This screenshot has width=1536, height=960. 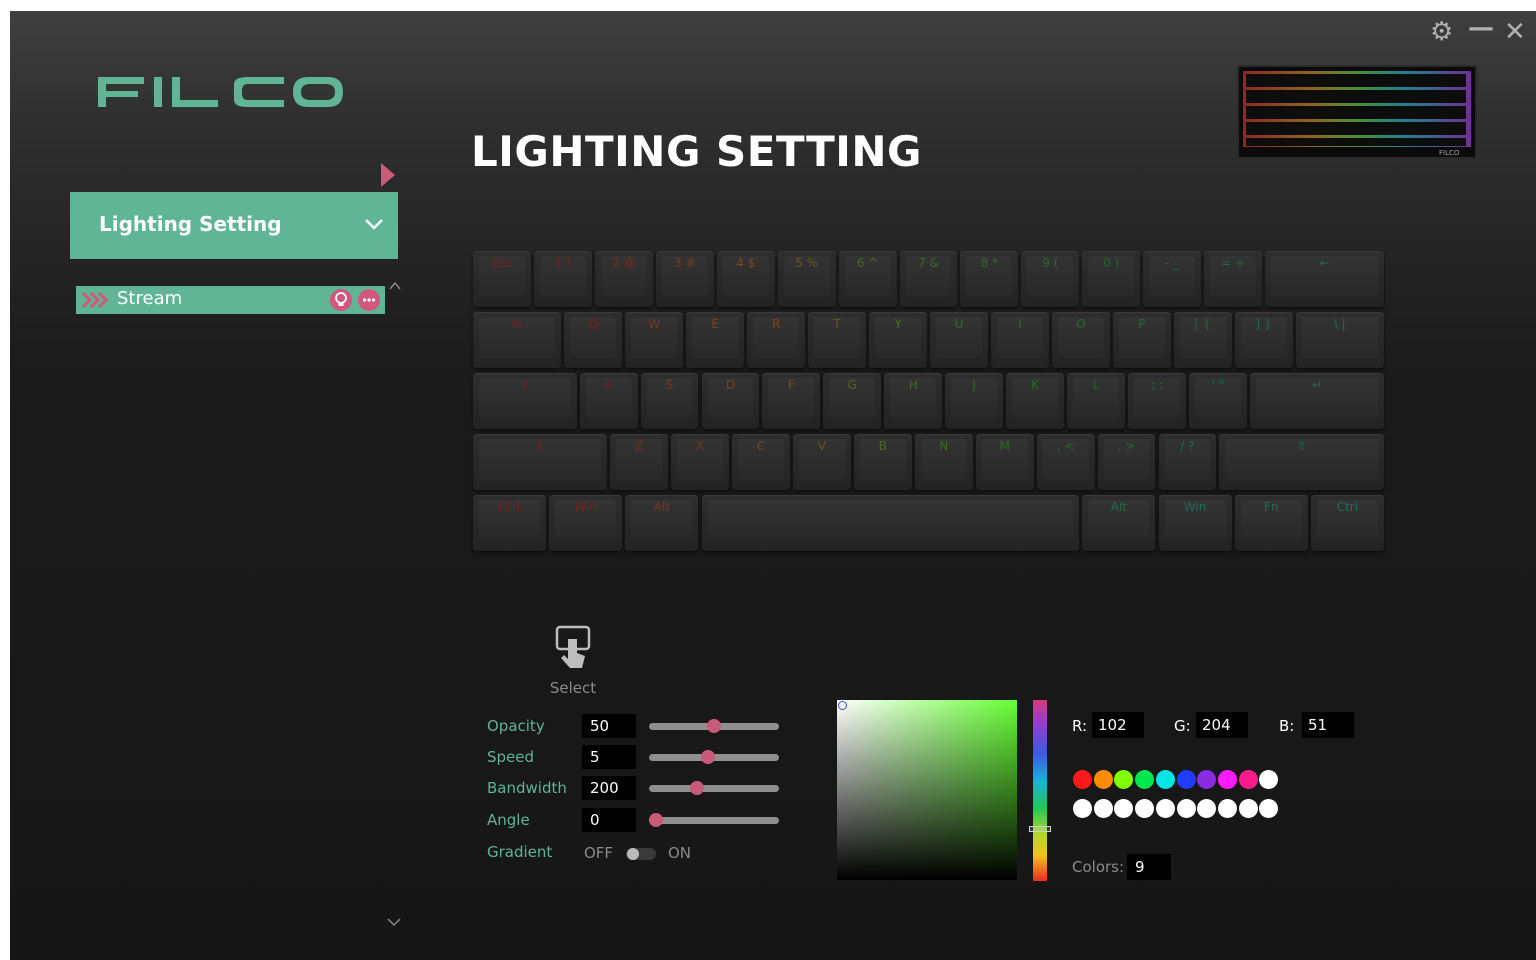 I want to click on key-r3-10: / ?, so click(x=1187, y=462).